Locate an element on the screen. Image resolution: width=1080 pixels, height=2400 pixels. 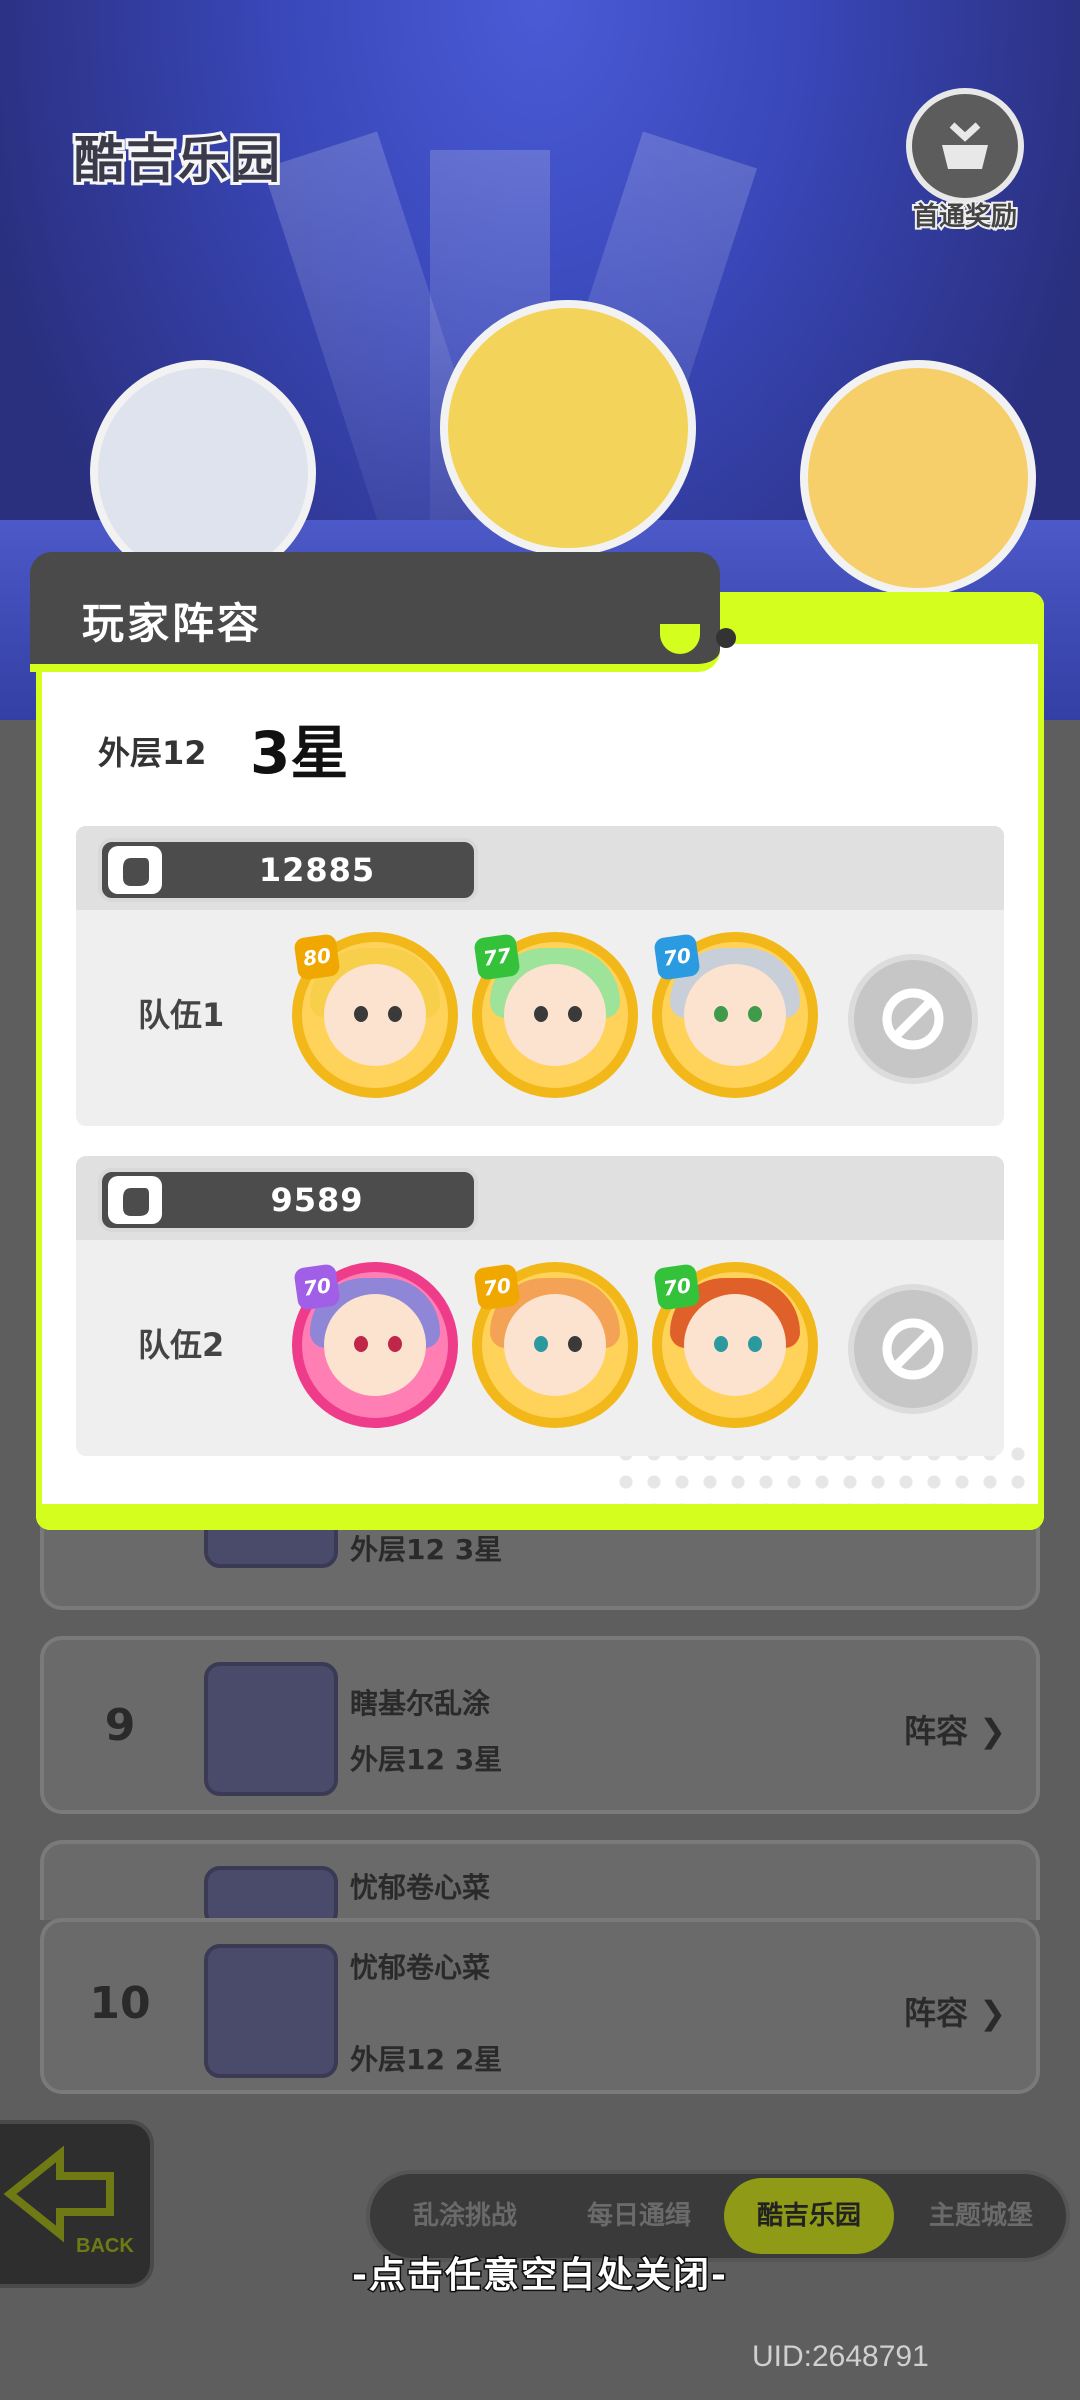
team-panel-2: 9589 队伍2 70 70 70 is located at coordinates (540, 1306).